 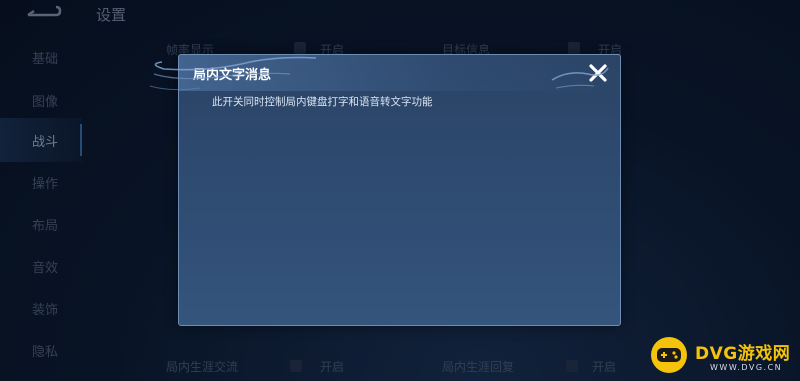 I want to click on gamepad-logo-icon, so click(x=669, y=355).